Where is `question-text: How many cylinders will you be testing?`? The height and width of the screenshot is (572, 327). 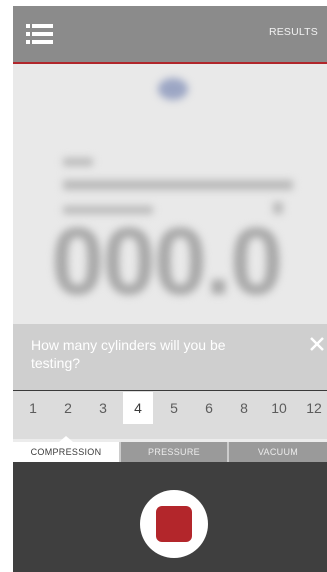 question-text: How many cylinders will you be testing? is located at coordinates (128, 354).